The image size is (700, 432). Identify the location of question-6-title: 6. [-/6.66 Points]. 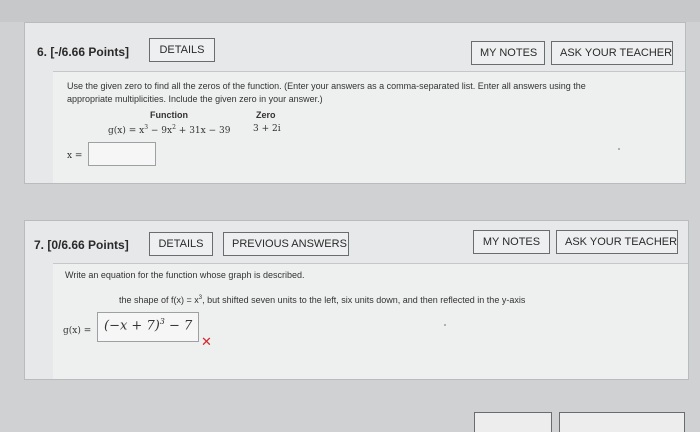
(83, 52).